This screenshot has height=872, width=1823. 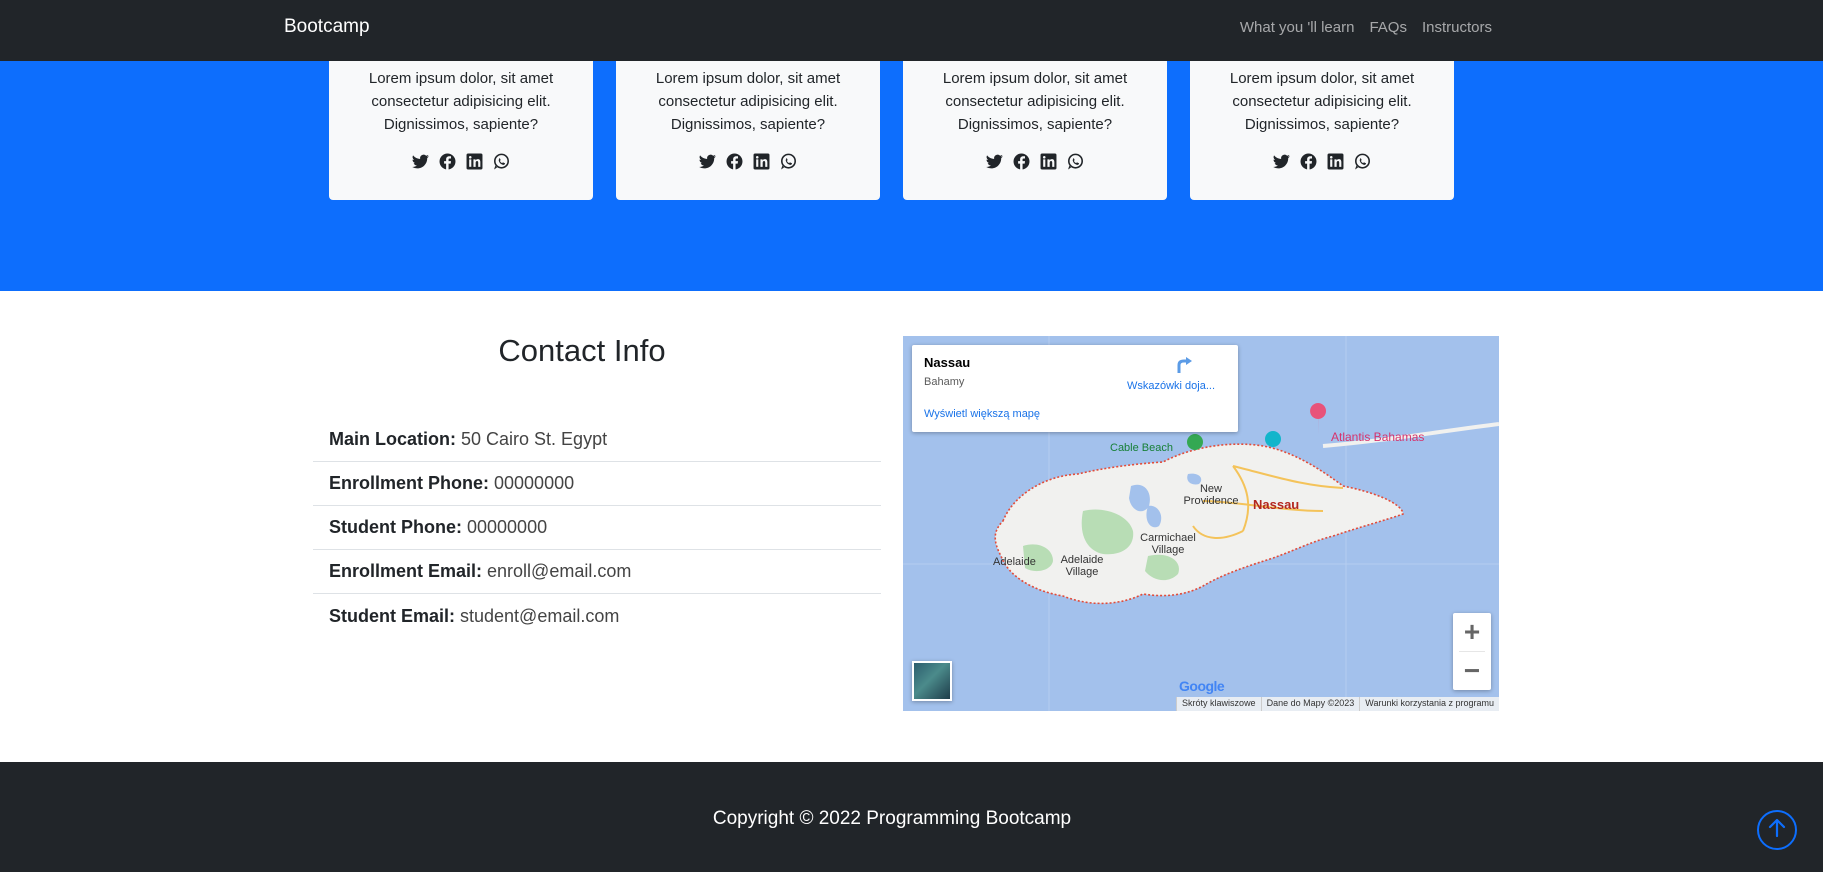 I want to click on contact-label: Enrollment Phone:, so click(x=409, y=483).